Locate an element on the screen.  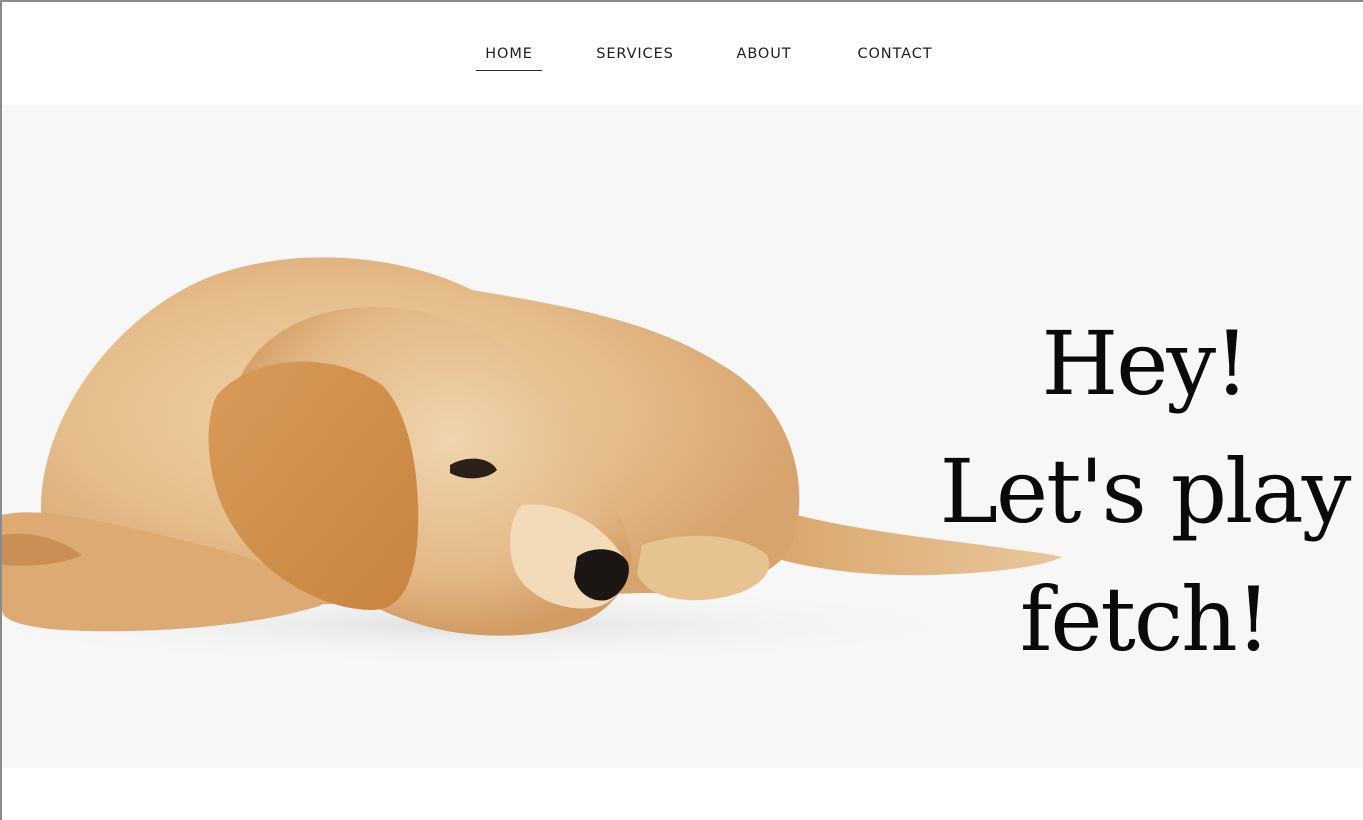
nav-services-link: SERVICES is located at coordinates (635, 57).